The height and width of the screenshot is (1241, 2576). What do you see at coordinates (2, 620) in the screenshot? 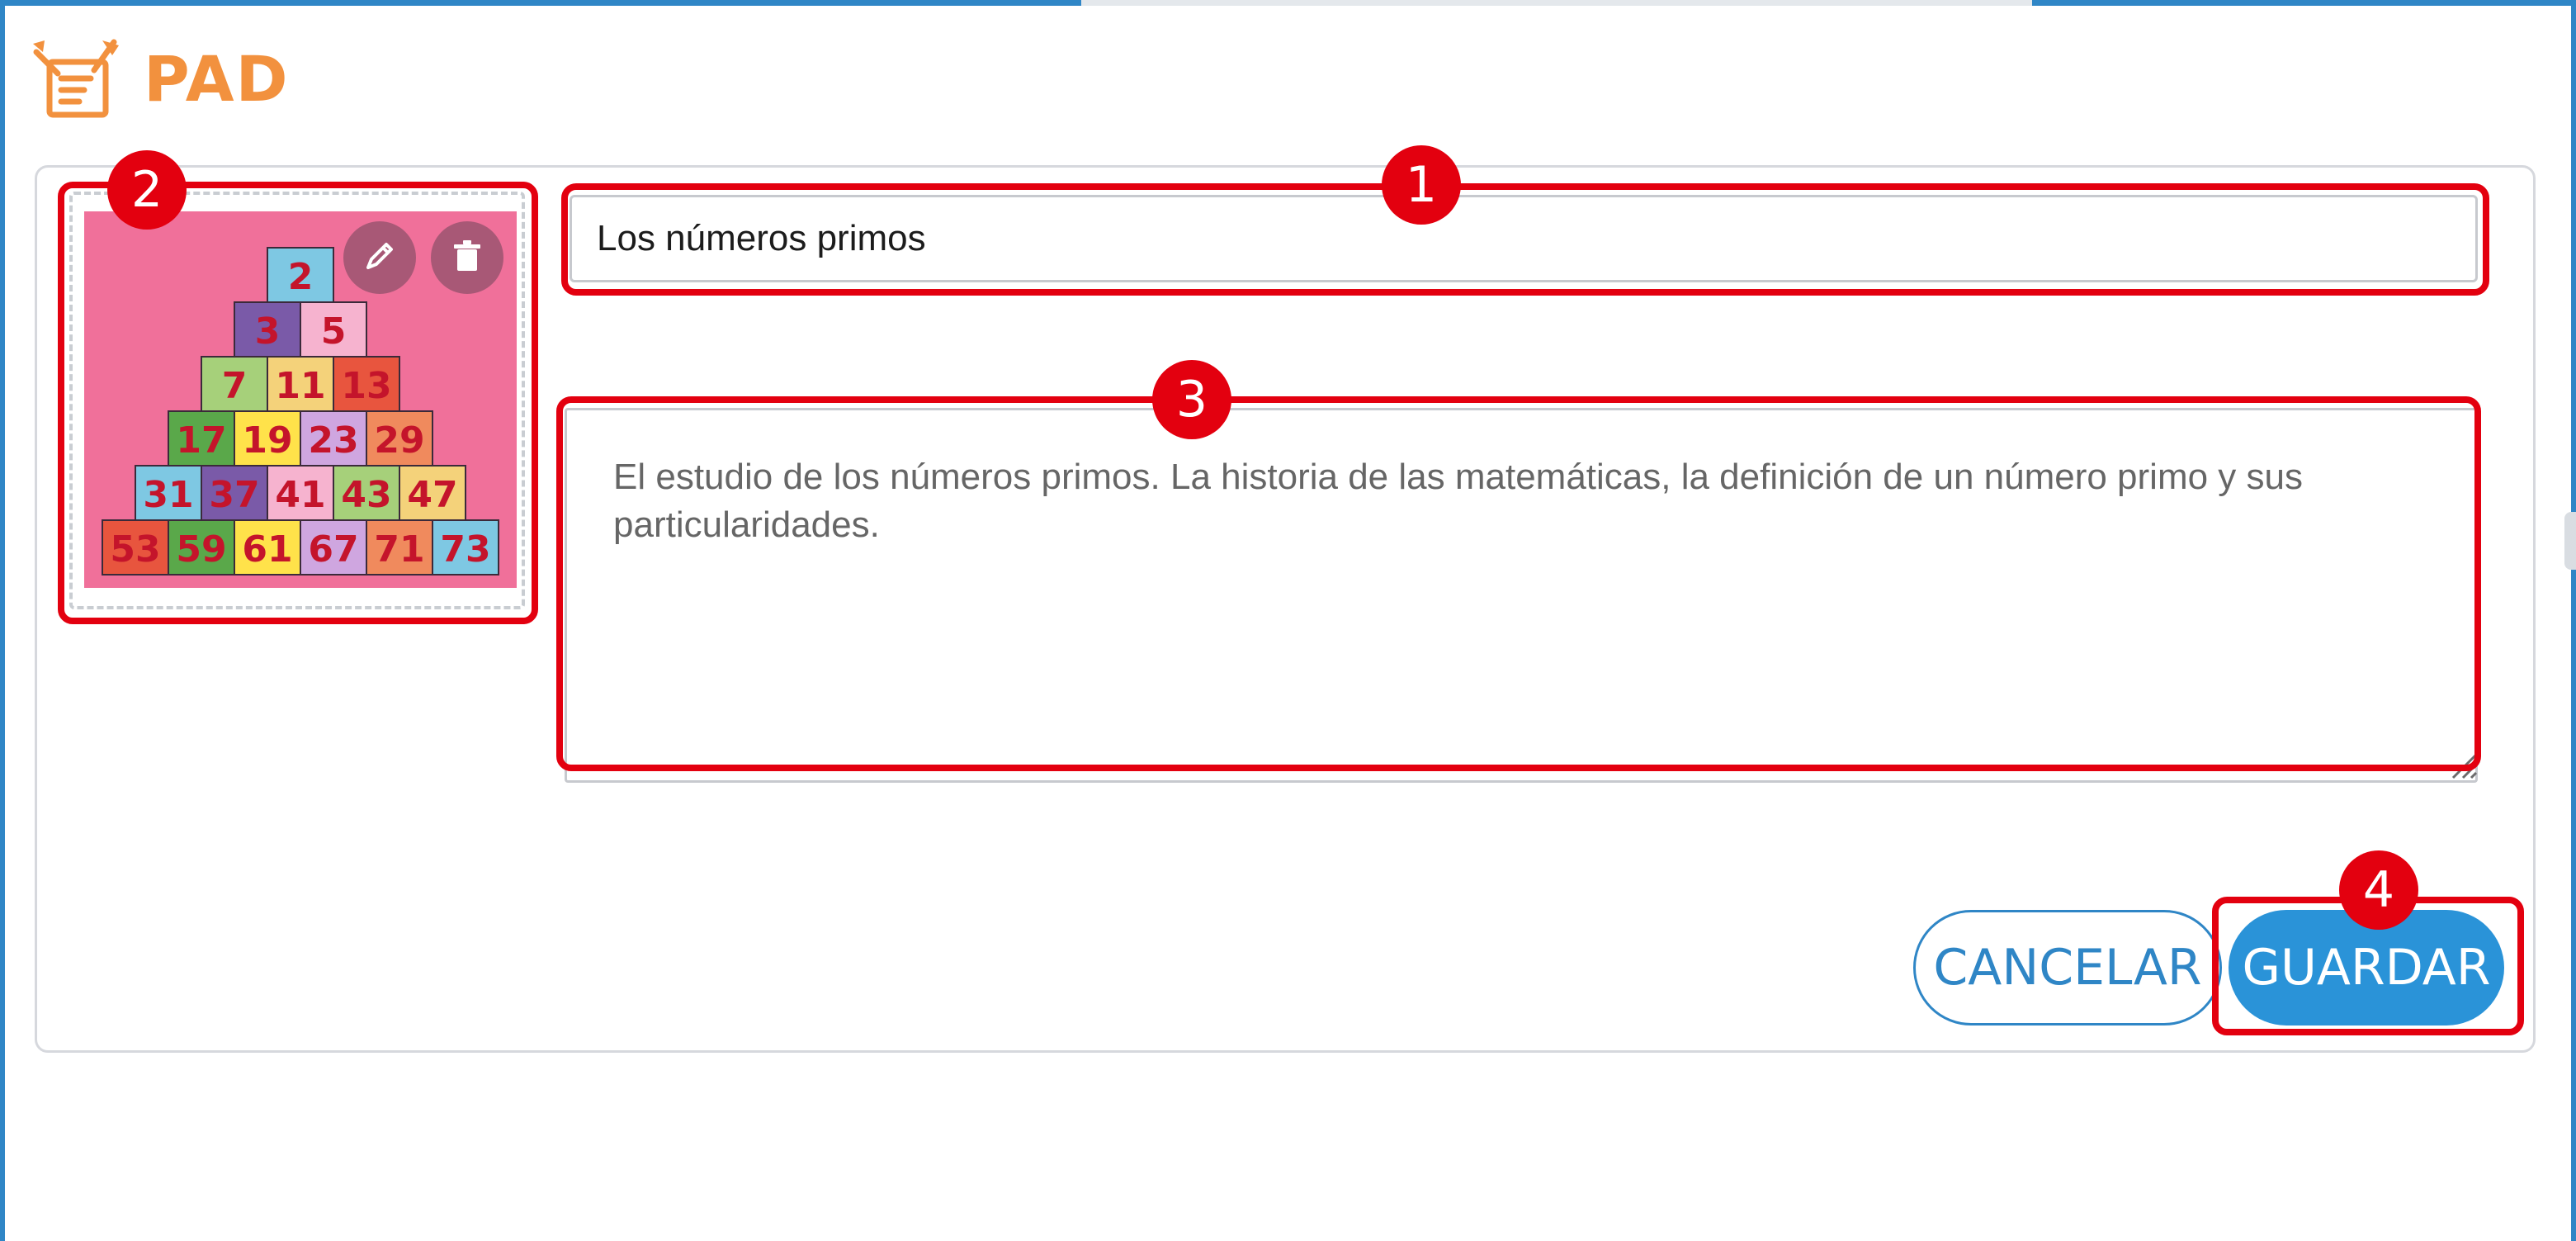
I see `window-frame-left` at bounding box center [2, 620].